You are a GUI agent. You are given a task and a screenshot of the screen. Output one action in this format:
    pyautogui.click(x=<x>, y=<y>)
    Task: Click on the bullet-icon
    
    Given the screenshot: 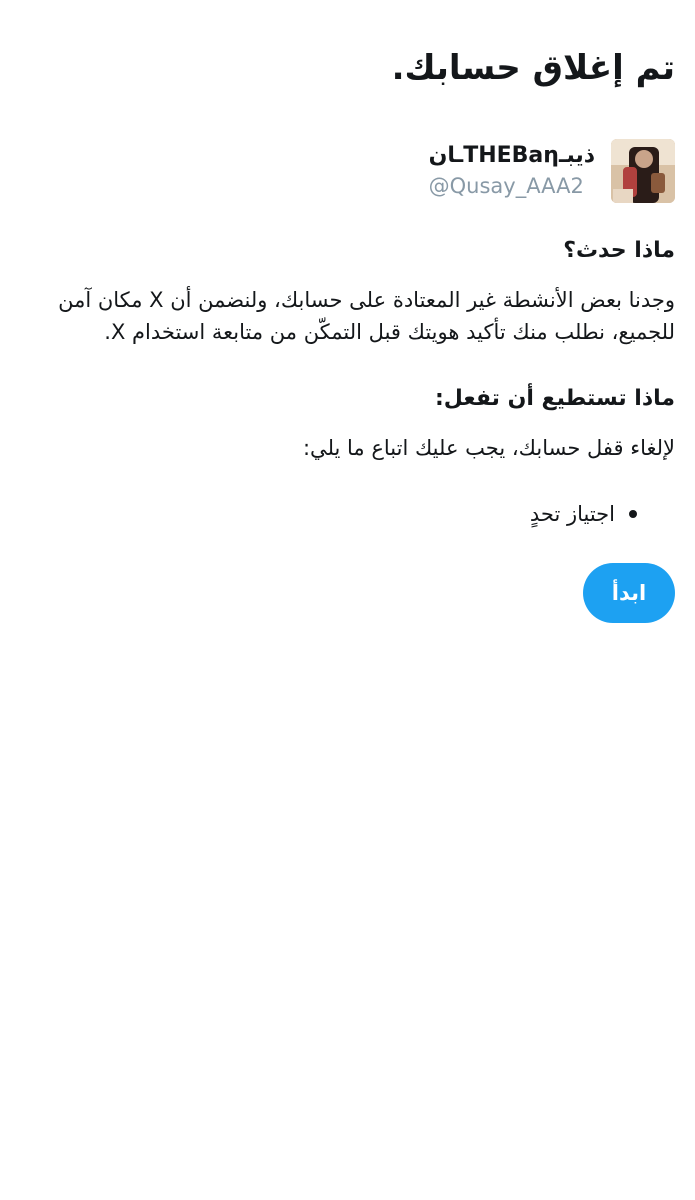 What is the action you would take?
    pyautogui.click(x=633, y=514)
    